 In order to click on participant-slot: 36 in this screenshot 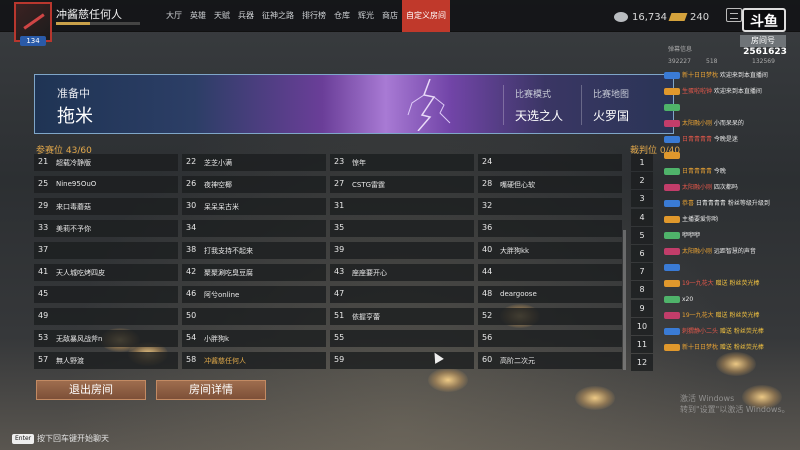, I will do `click(550, 228)`.